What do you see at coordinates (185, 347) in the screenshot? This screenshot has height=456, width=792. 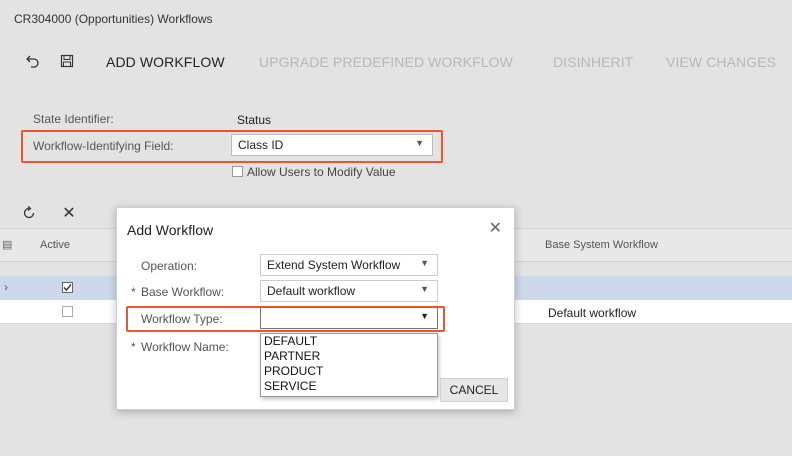 I see `workflow-name-label: Workflow Name:` at bounding box center [185, 347].